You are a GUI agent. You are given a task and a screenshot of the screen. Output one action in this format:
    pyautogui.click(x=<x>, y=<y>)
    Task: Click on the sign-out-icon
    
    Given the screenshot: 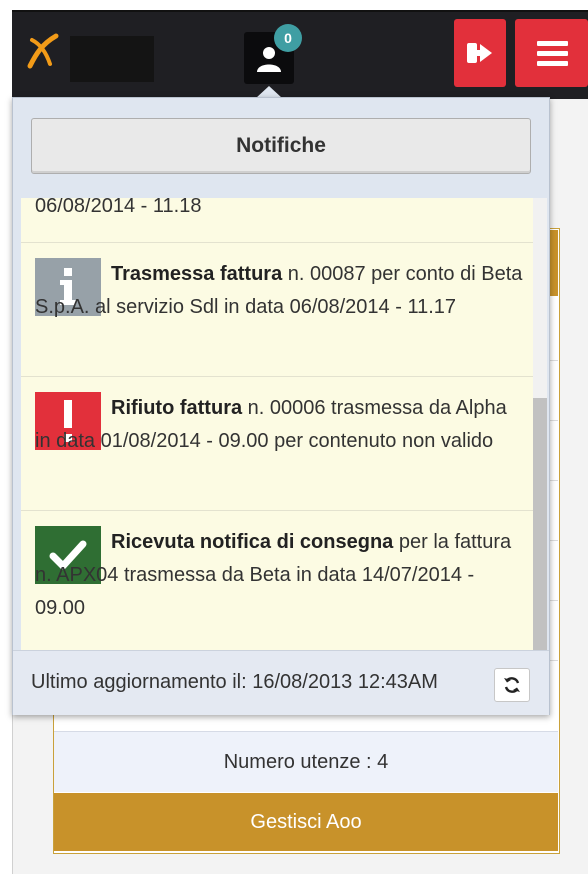 What is the action you would take?
    pyautogui.click(x=479, y=53)
    